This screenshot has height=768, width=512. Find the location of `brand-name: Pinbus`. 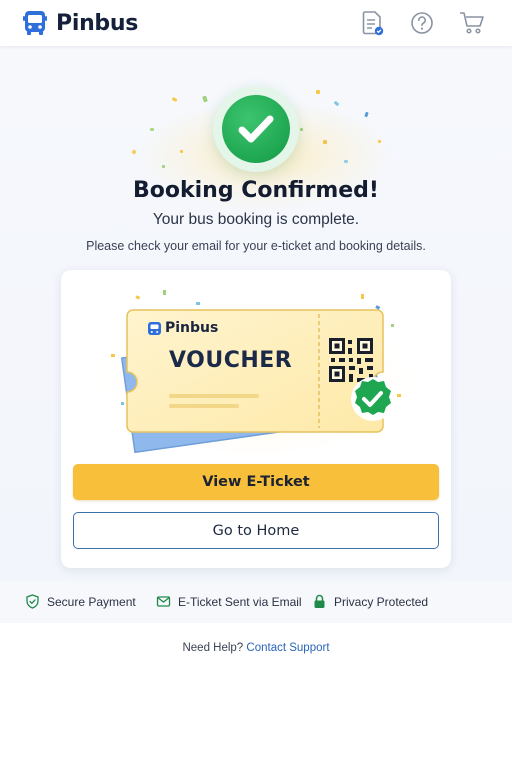

brand-name: Pinbus is located at coordinates (97, 23).